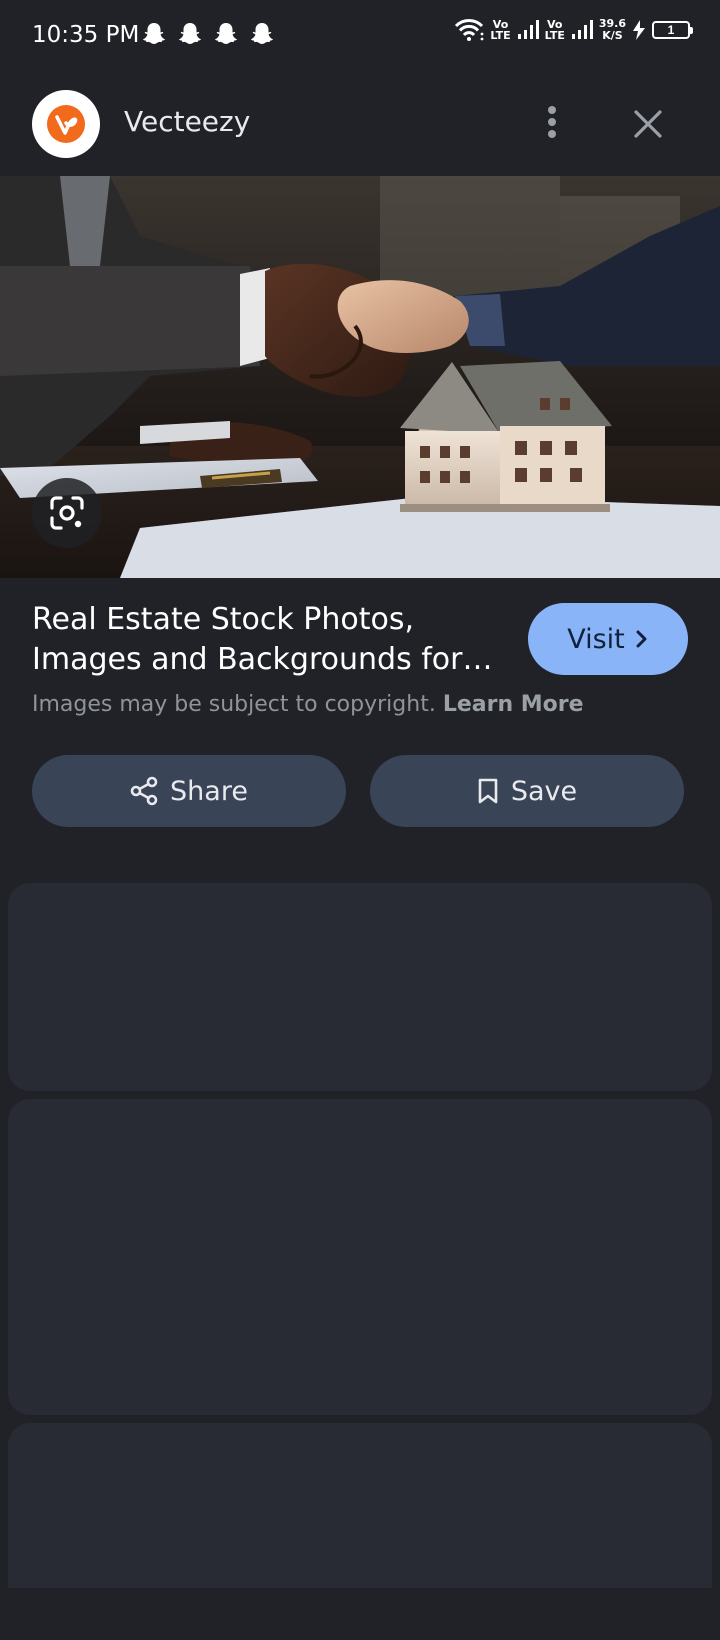 Image resolution: width=720 pixels, height=1640 pixels. Describe the element at coordinates (469, 30) in the screenshot. I see `wifi-icon` at that location.